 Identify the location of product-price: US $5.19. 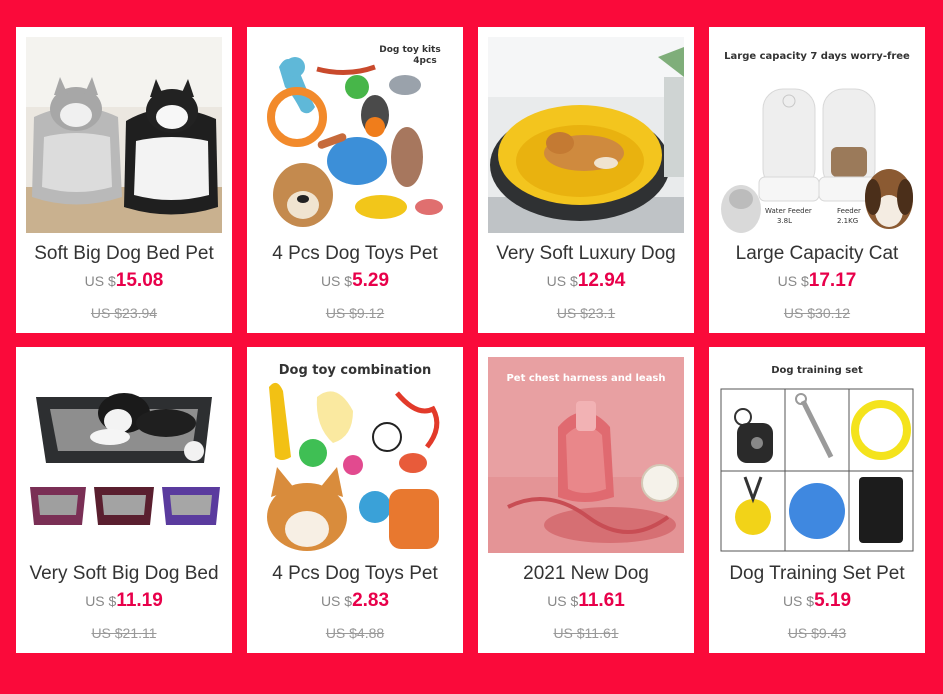
(817, 601).